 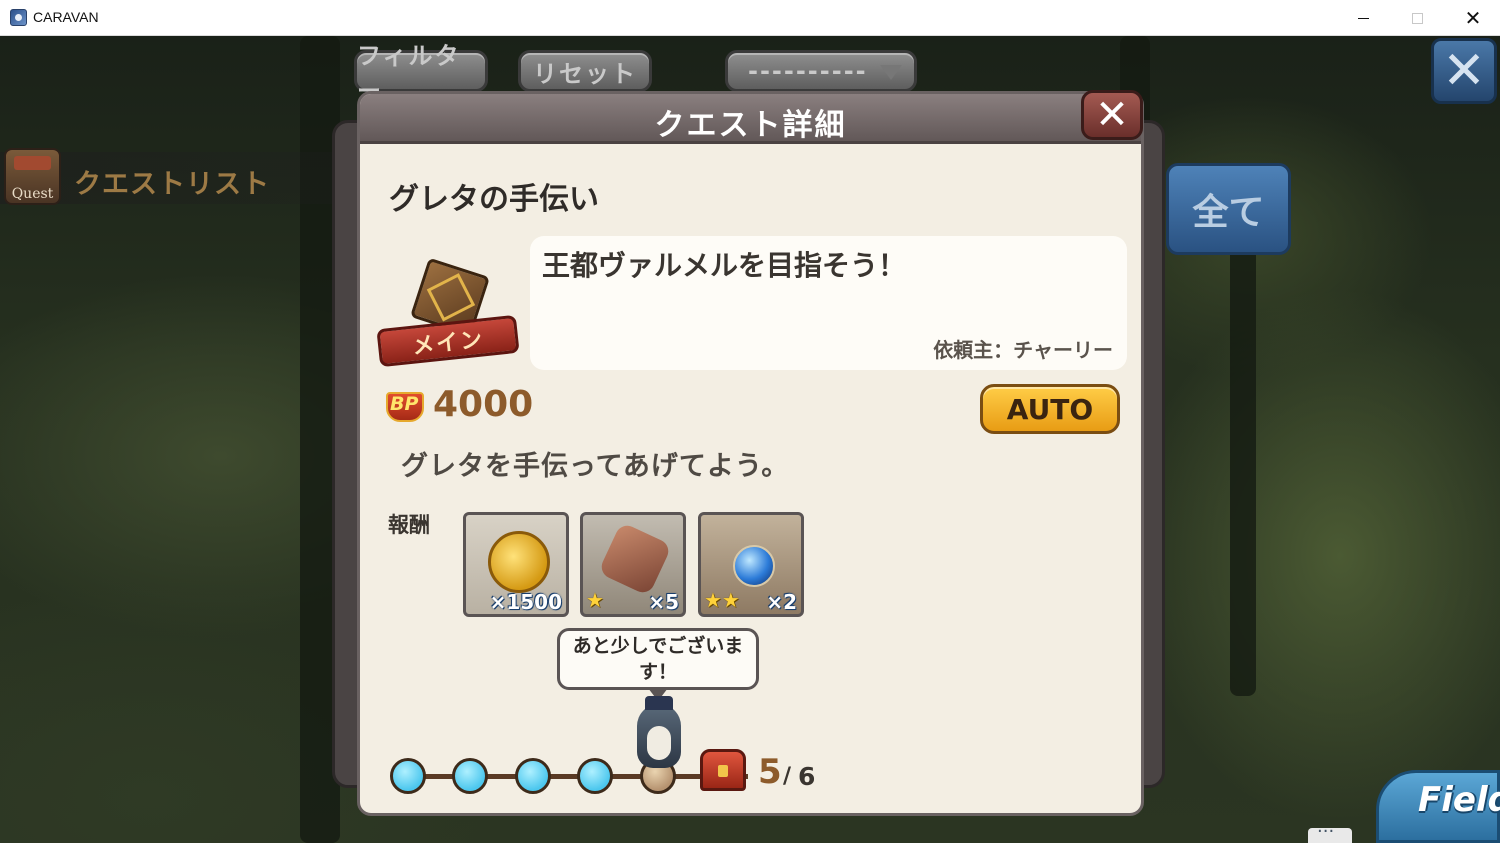 What do you see at coordinates (1023, 350) in the screenshot?
I see `quest-requester: 依頼主：チャーリー` at bounding box center [1023, 350].